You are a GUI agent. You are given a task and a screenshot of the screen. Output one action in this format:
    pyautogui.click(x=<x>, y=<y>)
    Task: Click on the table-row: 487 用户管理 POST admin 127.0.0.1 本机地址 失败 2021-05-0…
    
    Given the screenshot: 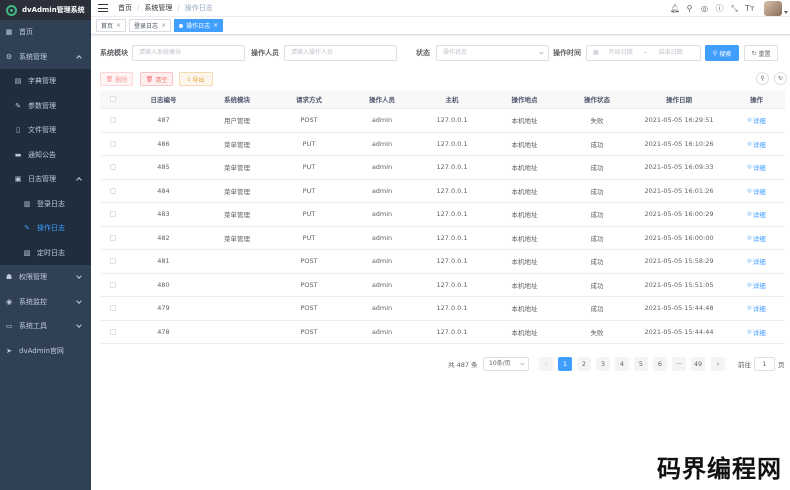 What is the action you would take?
    pyautogui.click(x=442, y=121)
    